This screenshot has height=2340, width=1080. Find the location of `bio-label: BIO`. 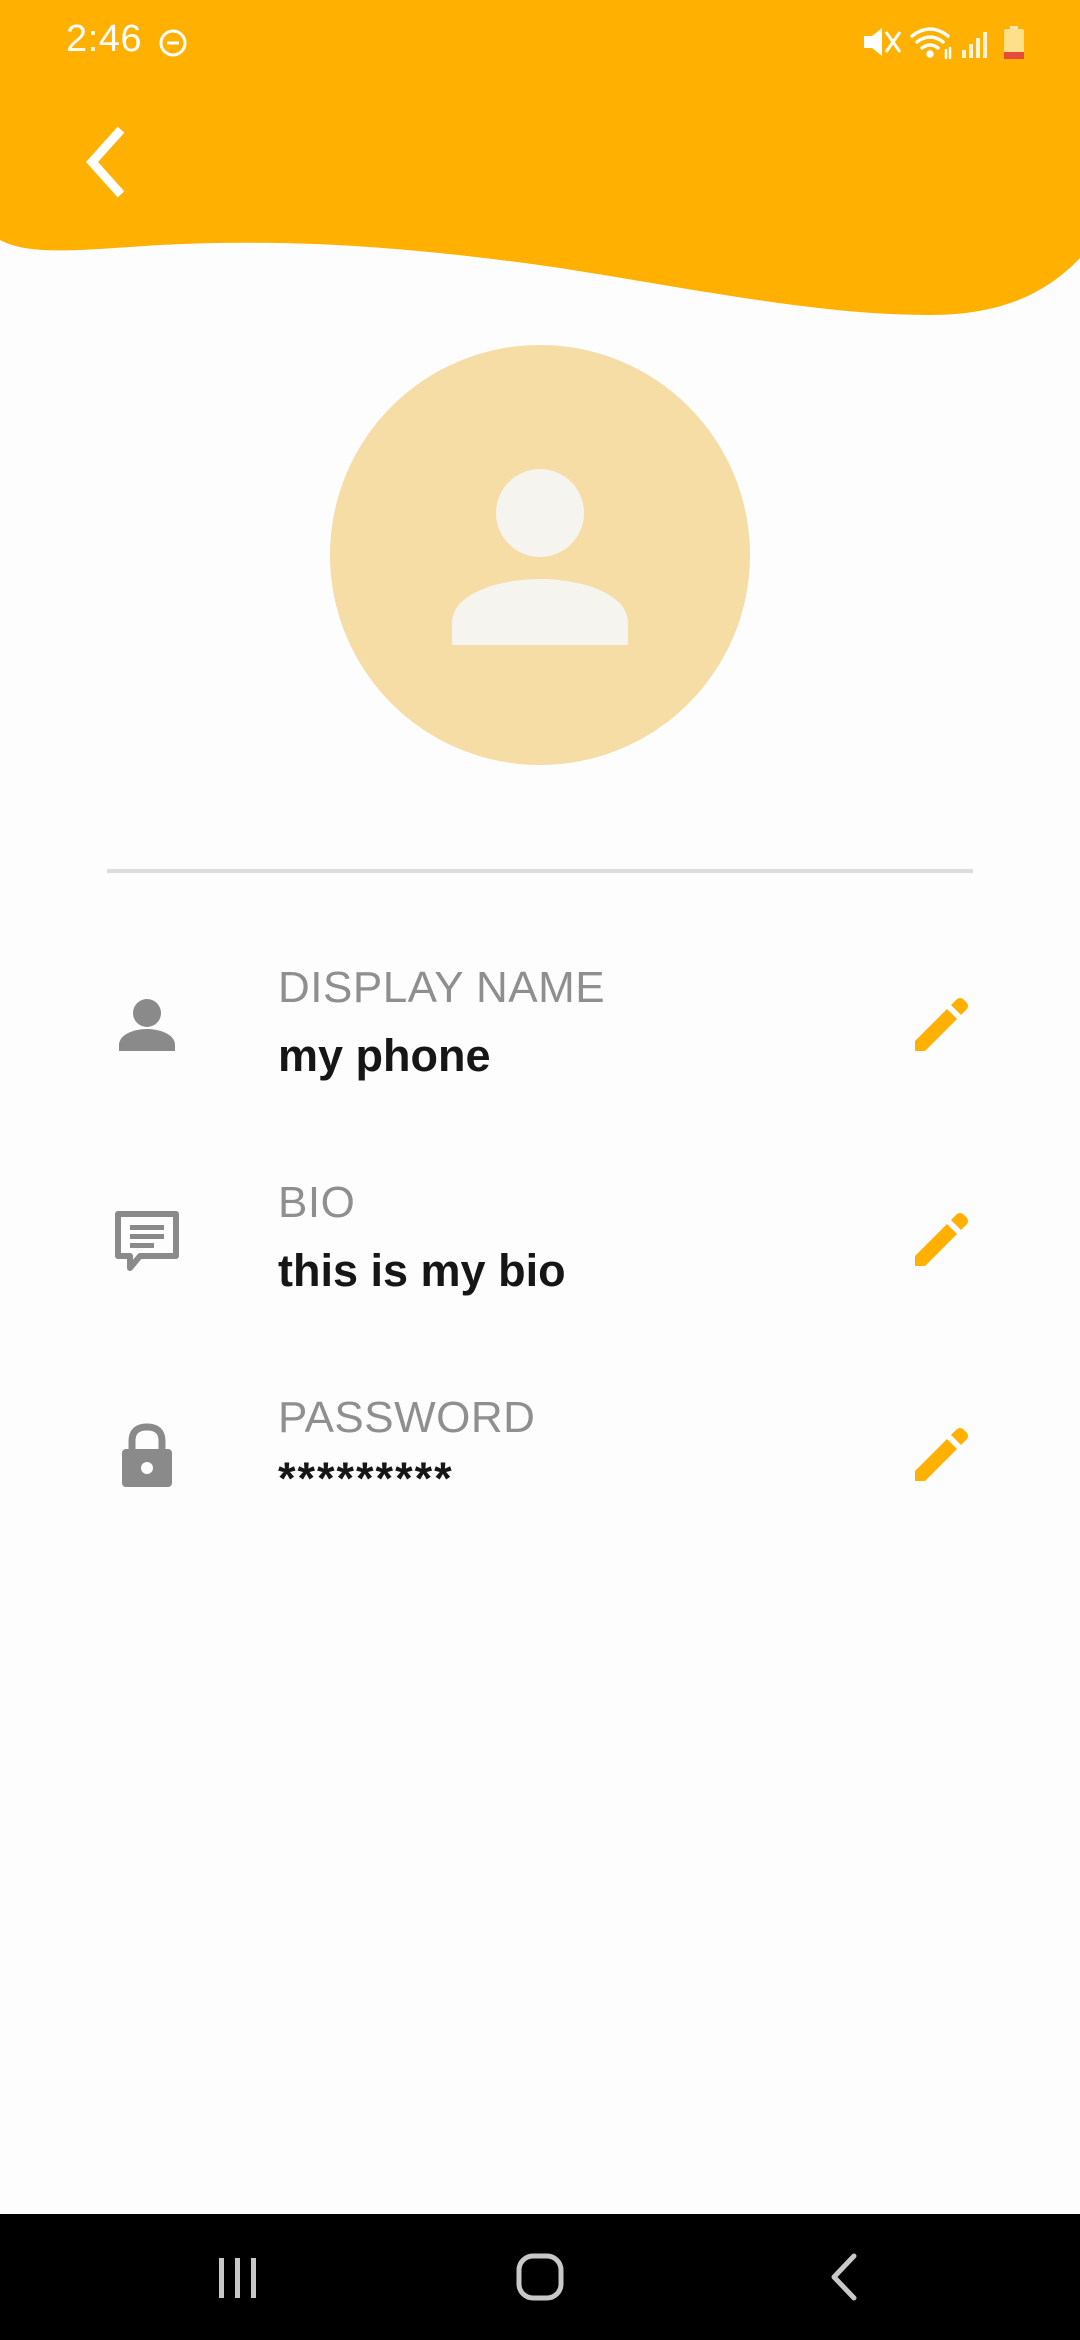

bio-label: BIO is located at coordinates (317, 1202).